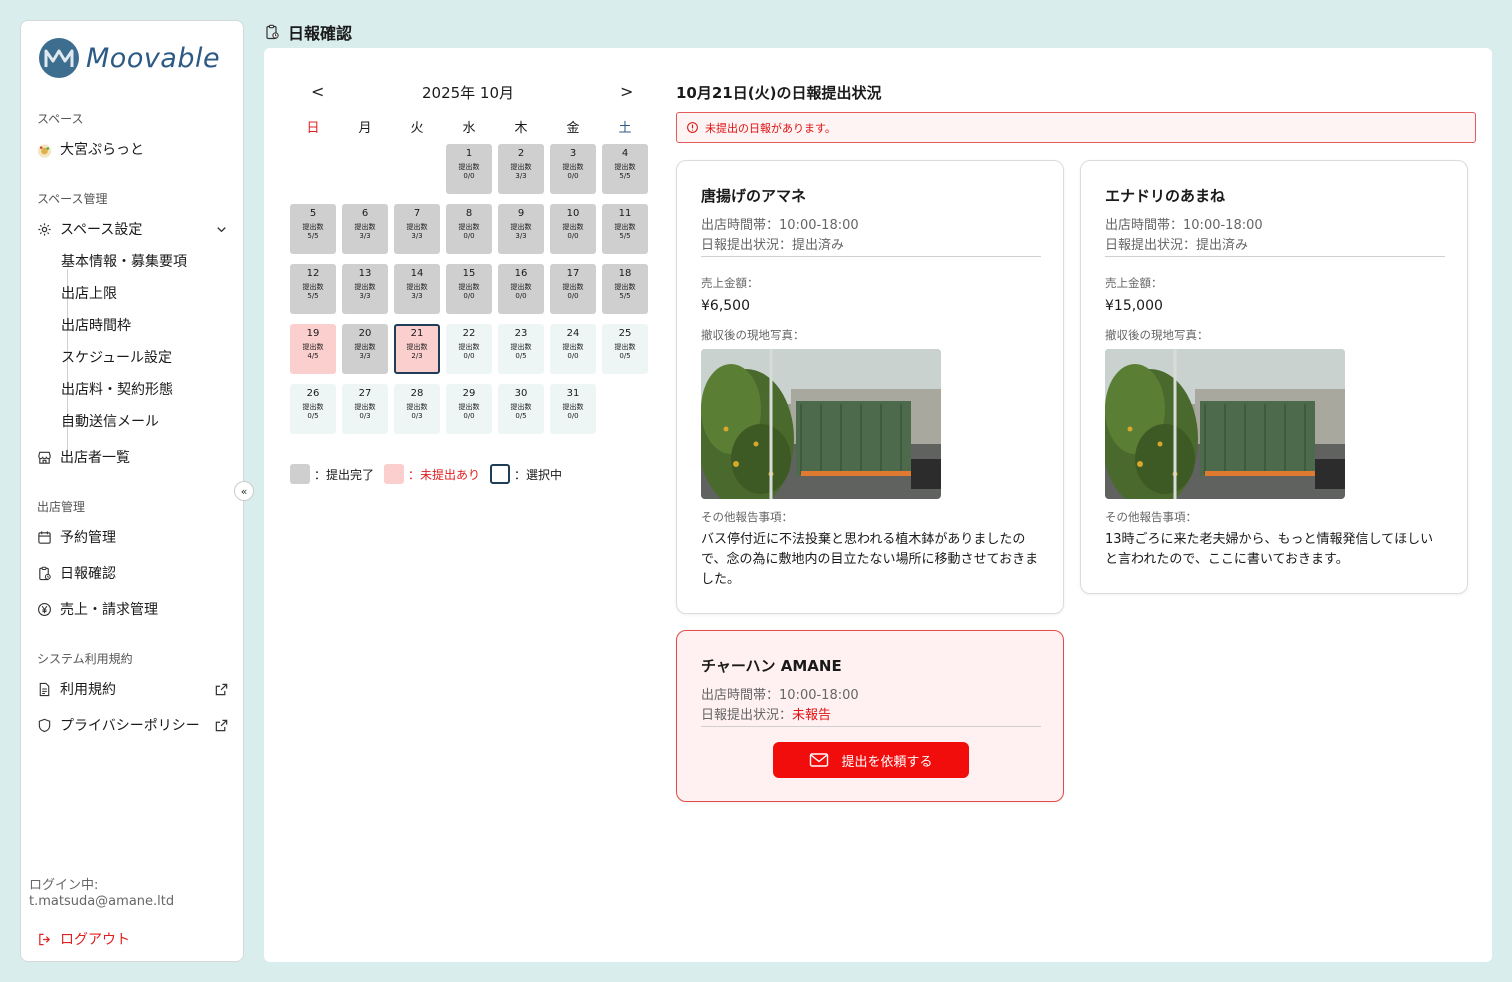 The width and height of the screenshot is (1512, 982). I want to click on calendar-day: 24 提出数 0/0, so click(573, 349).